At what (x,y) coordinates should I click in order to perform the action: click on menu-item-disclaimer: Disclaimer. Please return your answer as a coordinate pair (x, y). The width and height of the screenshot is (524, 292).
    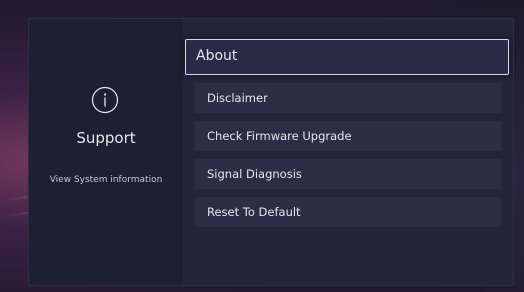
    Looking at the image, I should click on (348, 98).